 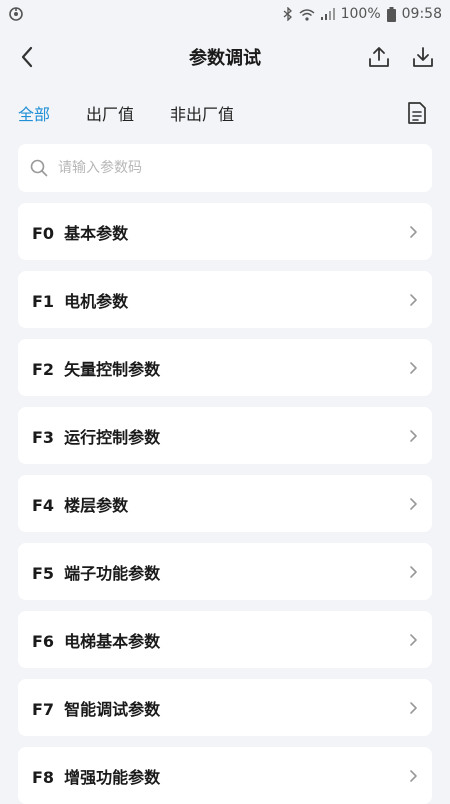 I want to click on list-item-f4: F4 楼层参数, so click(x=225, y=503).